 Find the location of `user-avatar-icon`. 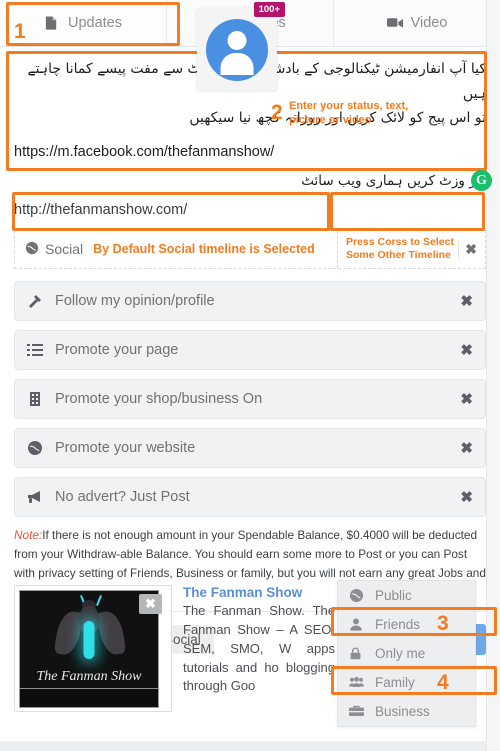

user-avatar-icon is located at coordinates (237, 50).